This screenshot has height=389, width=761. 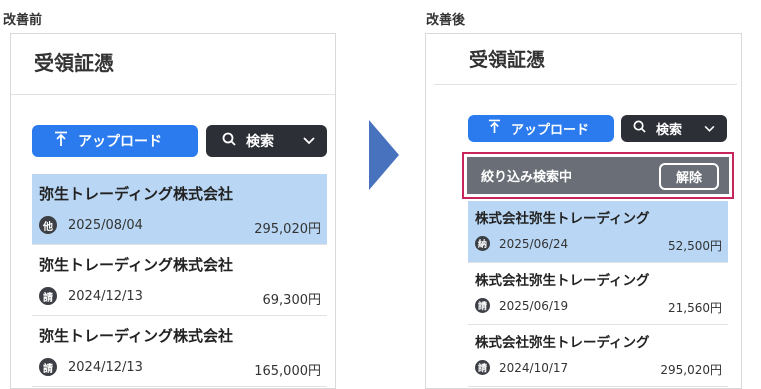 What do you see at coordinates (695, 308) in the screenshot?
I see `document-amount: 21,560円` at bounding box center [695, 308].